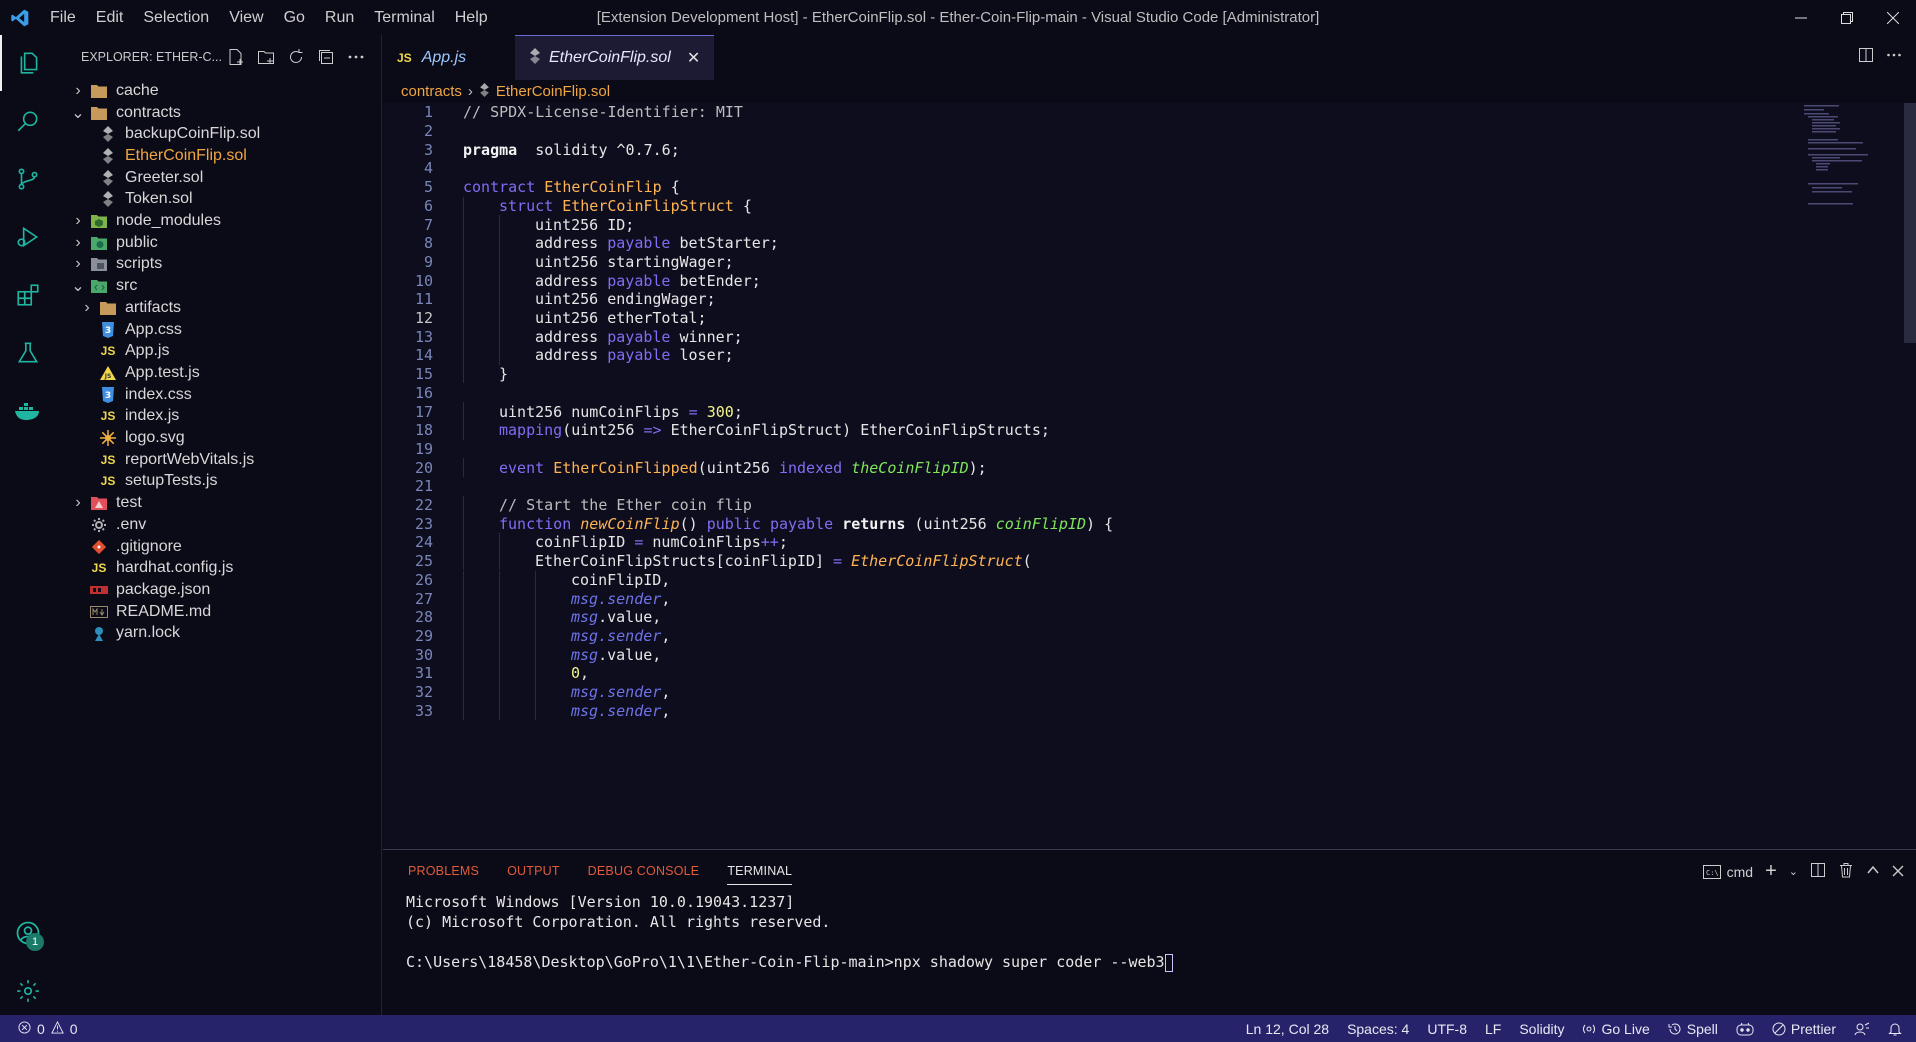 The width and height of the screenshot is (1916, 1042). Describe the element at coordinates (236, 57) in the screenshot. I see `new-file-icon` at that location.